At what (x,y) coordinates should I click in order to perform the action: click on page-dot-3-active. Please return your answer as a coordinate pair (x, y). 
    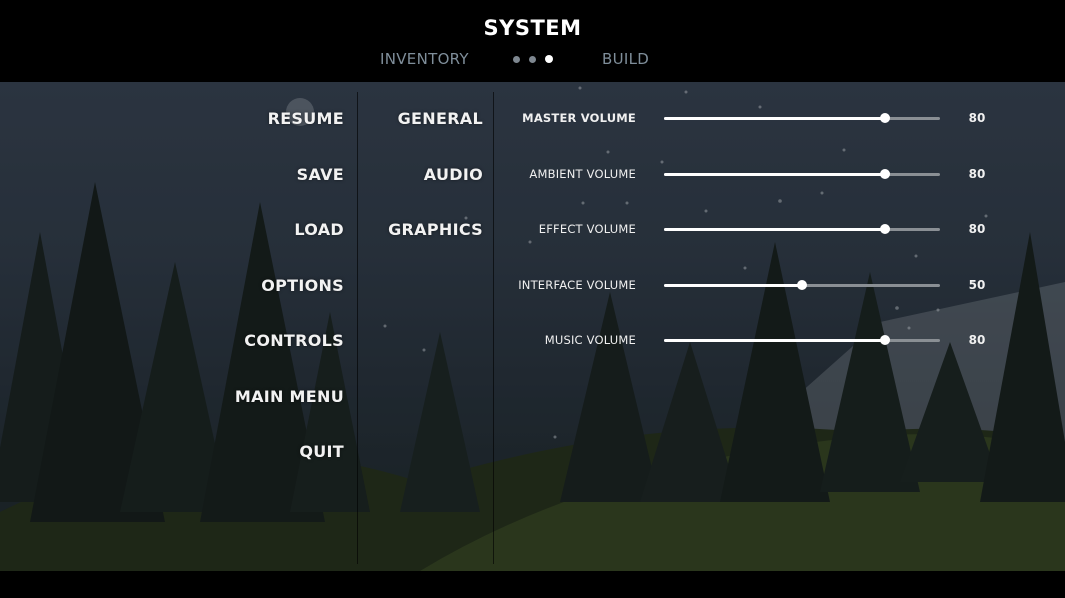
    Looking at the image, I should click on (549, 59).